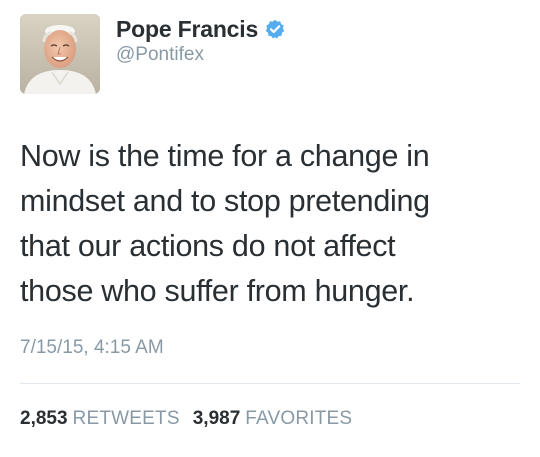  What do you see at coordinates (225, 201) in the screenshot?
I see `tweet-text-line: mindset and to stop pretending` at bounding box center [225, 201].